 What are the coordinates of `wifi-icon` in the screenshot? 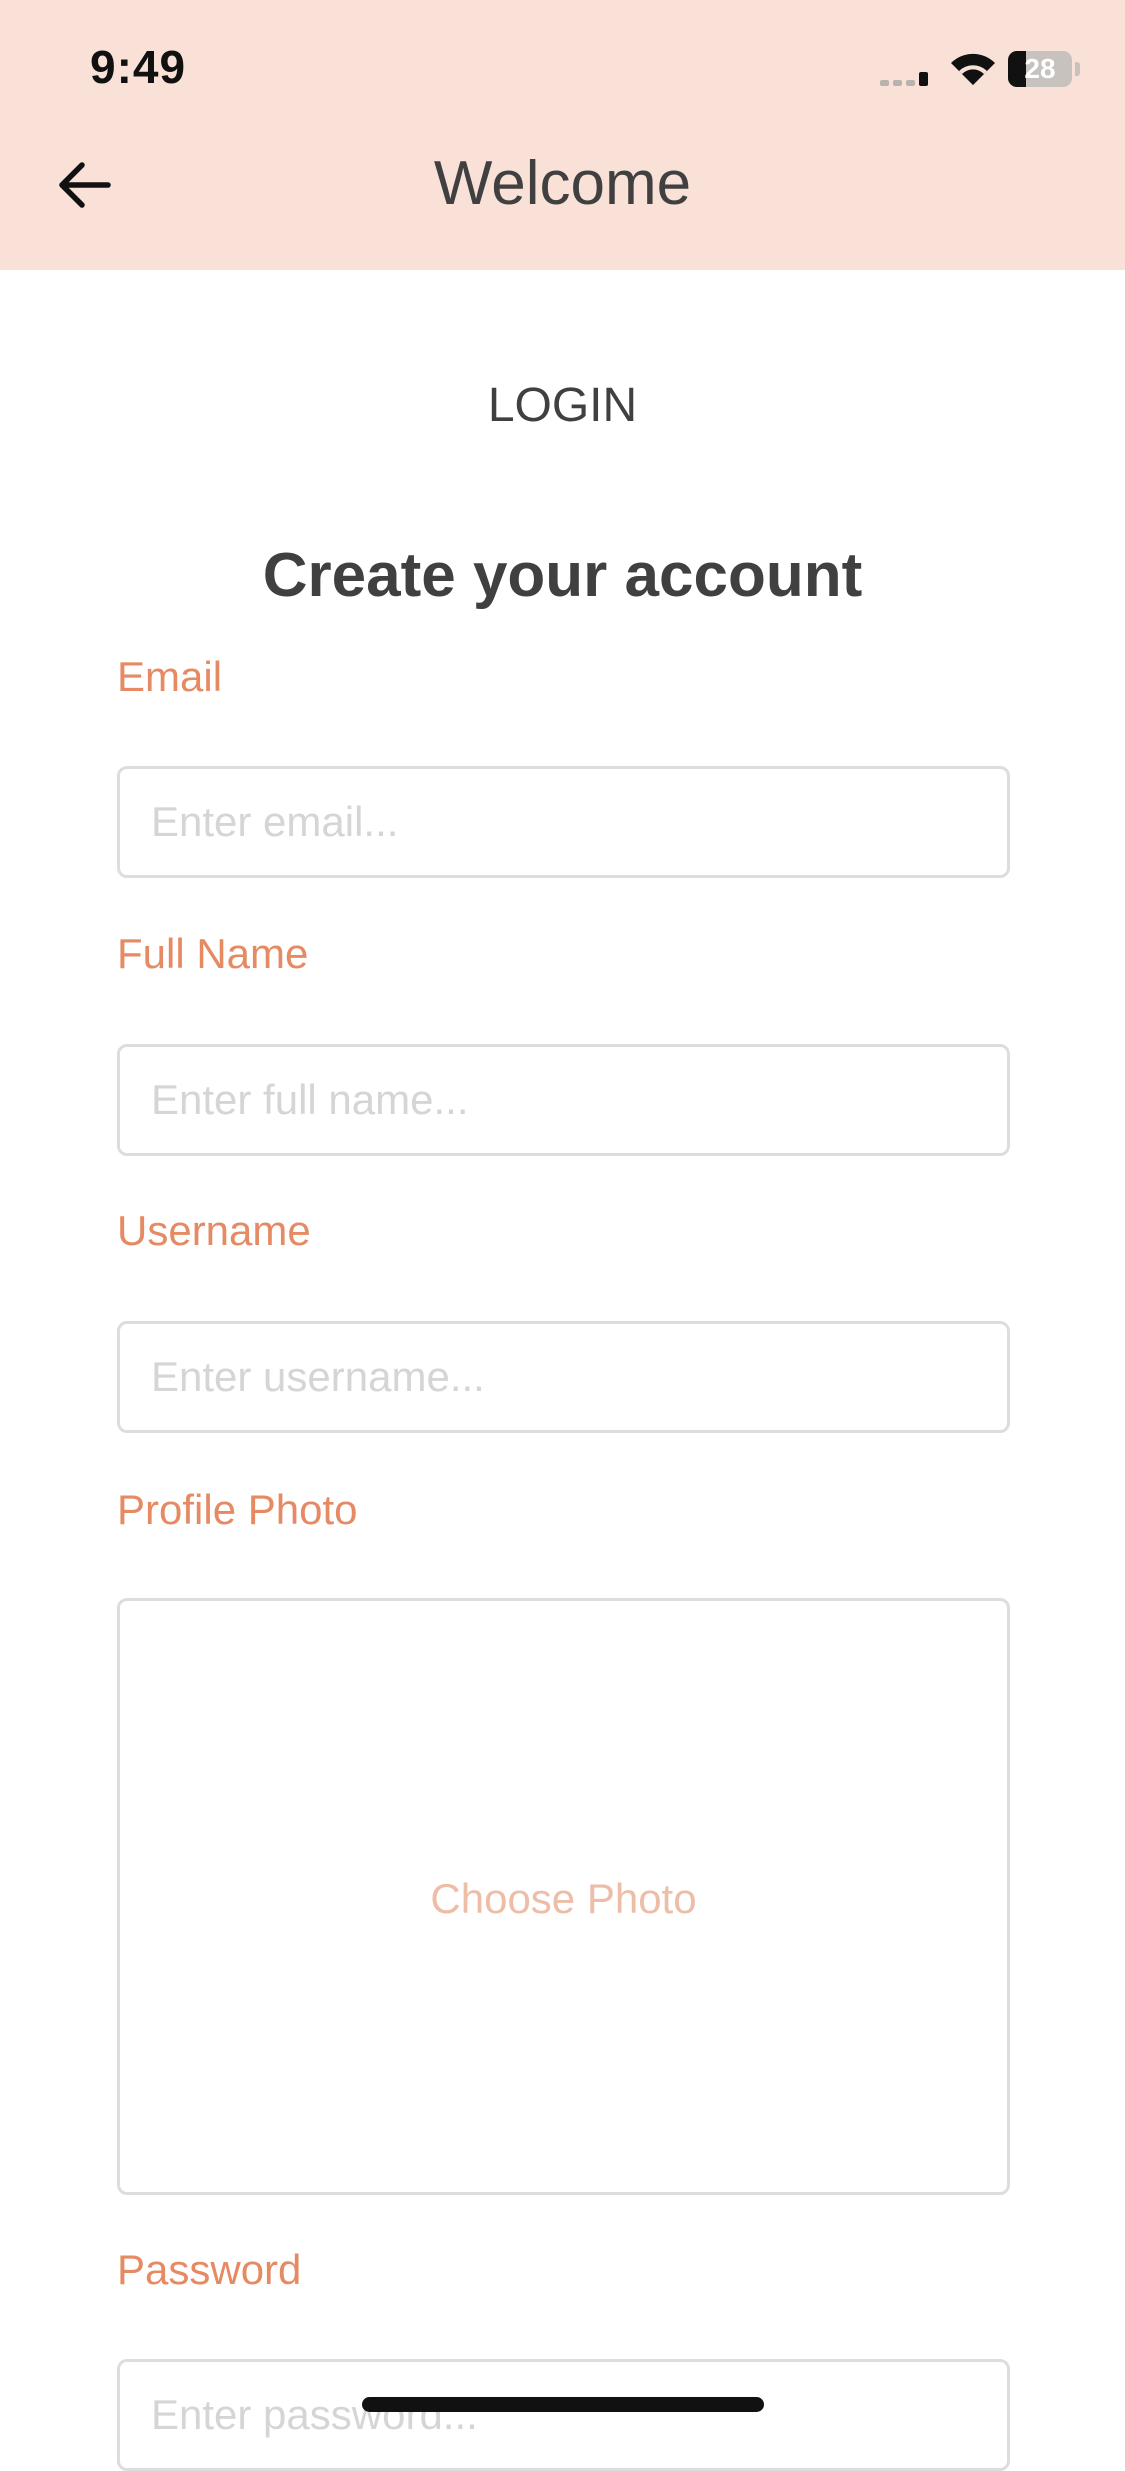 It's located at (973, 68).